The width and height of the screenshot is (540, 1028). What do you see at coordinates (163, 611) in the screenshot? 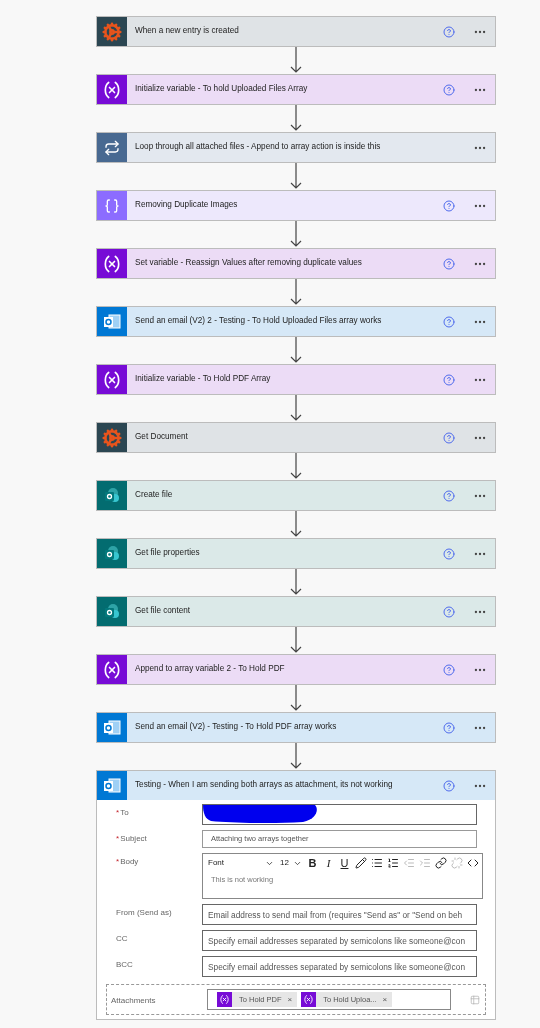
I see `step-title: Get file content` at bounding box center [163, 611].